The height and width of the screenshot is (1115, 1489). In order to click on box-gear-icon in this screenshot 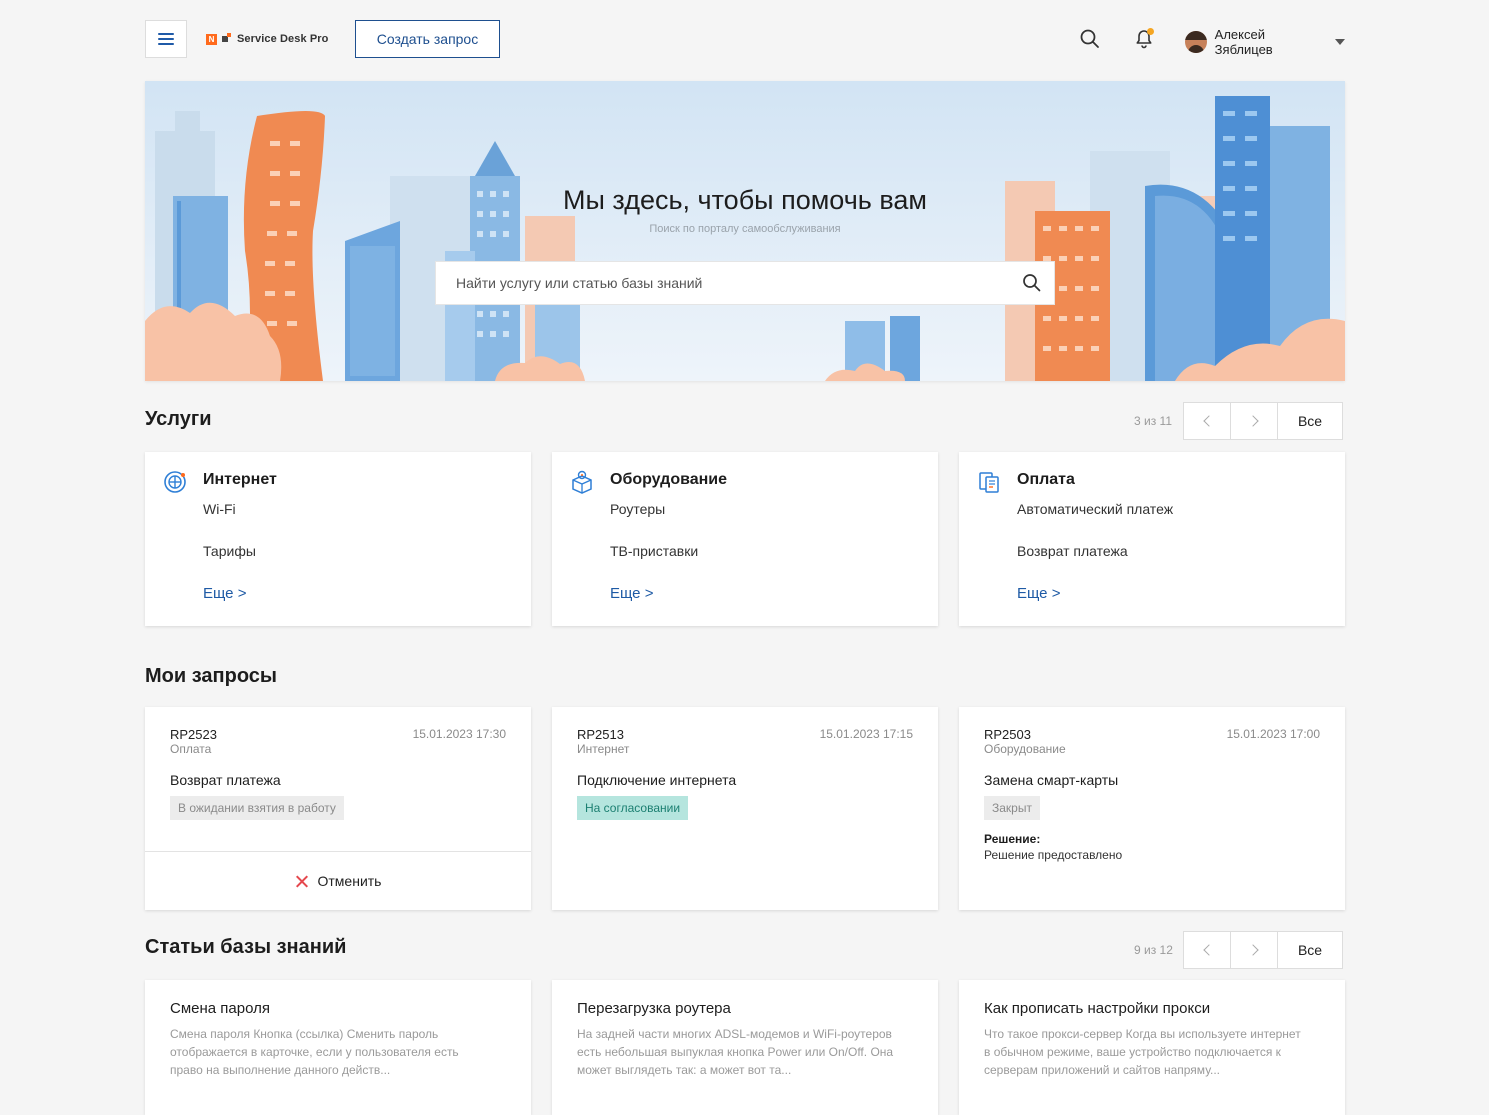, I will do `click(582, 482)`.